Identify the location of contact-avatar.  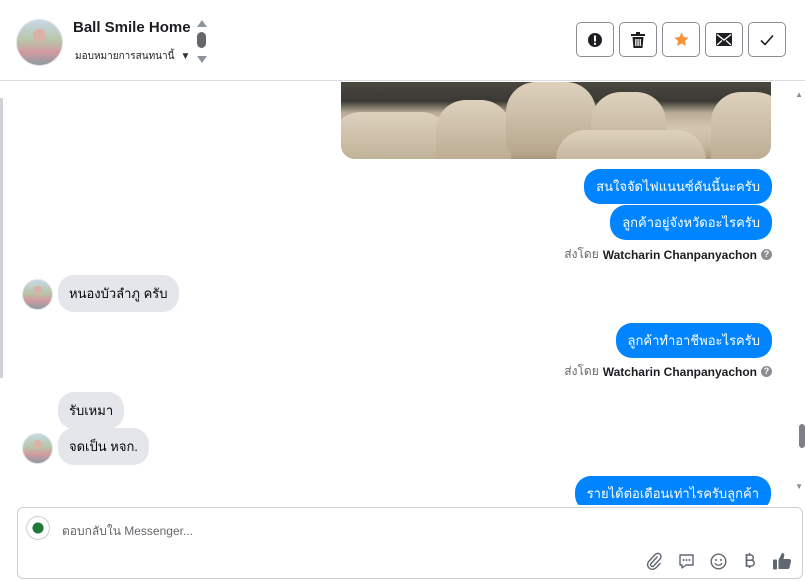
(39, 42).